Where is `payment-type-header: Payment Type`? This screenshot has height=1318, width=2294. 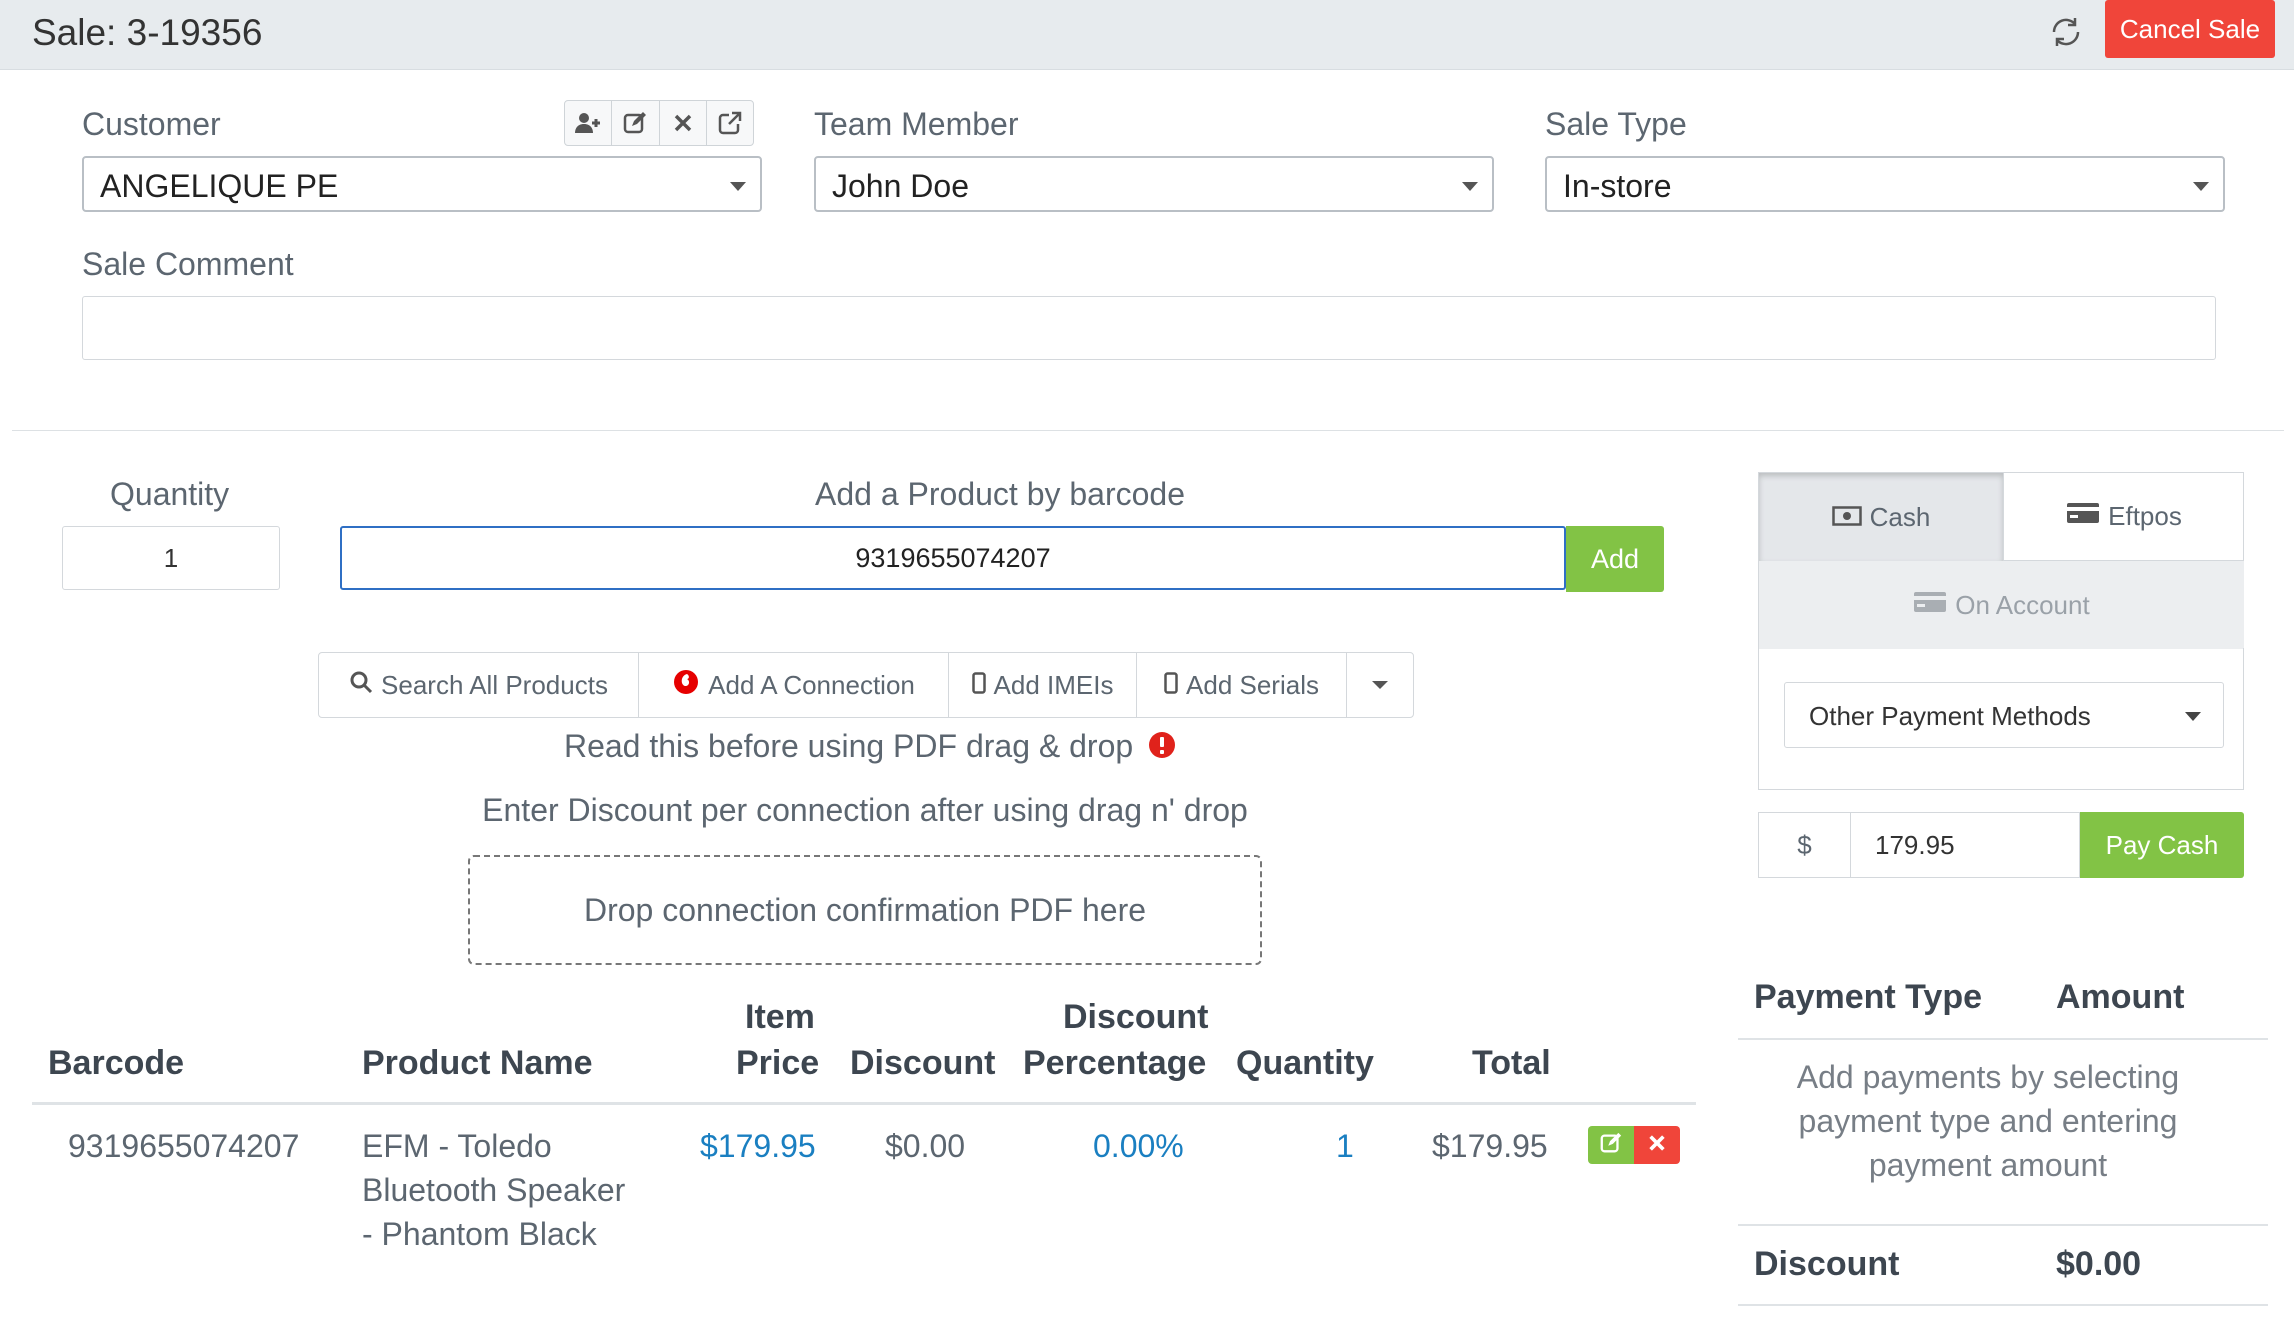
payment-type-header: Payment Type is located at coordinates (1868, 997).